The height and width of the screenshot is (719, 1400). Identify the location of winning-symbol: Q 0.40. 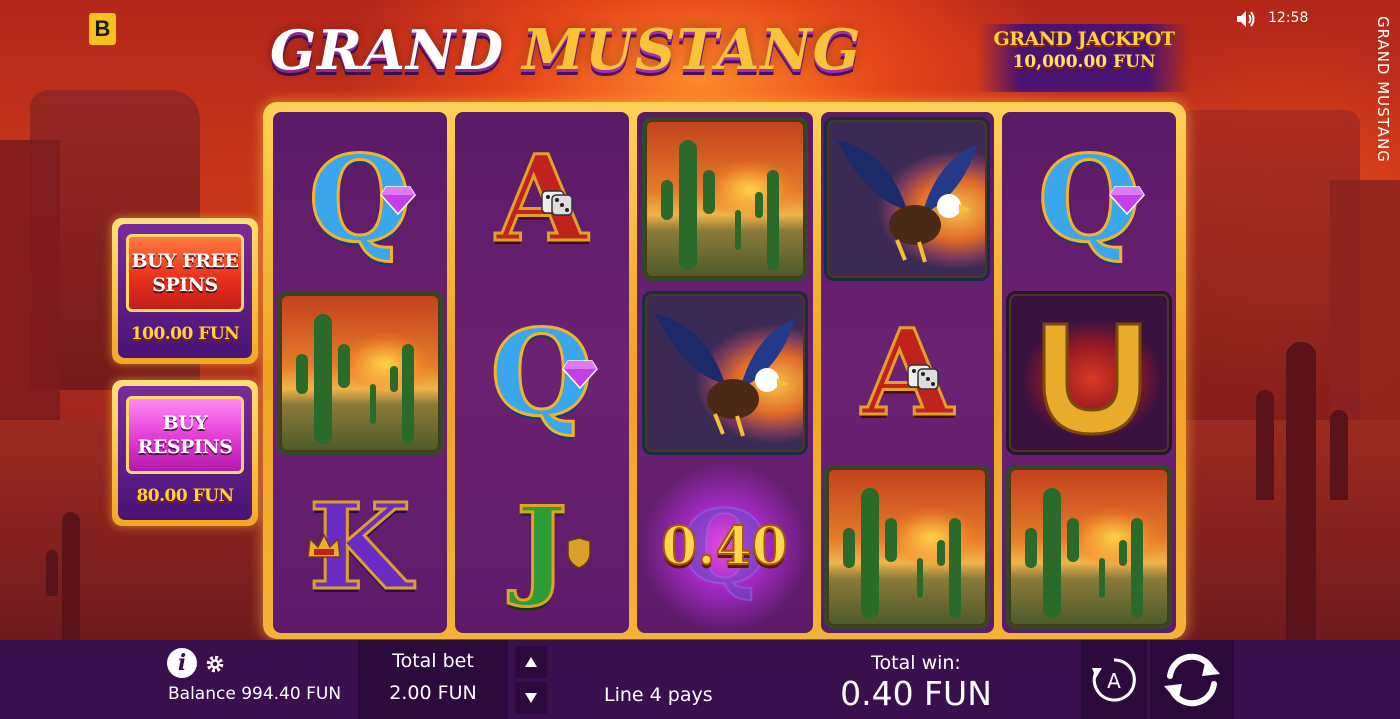
(724, 546).